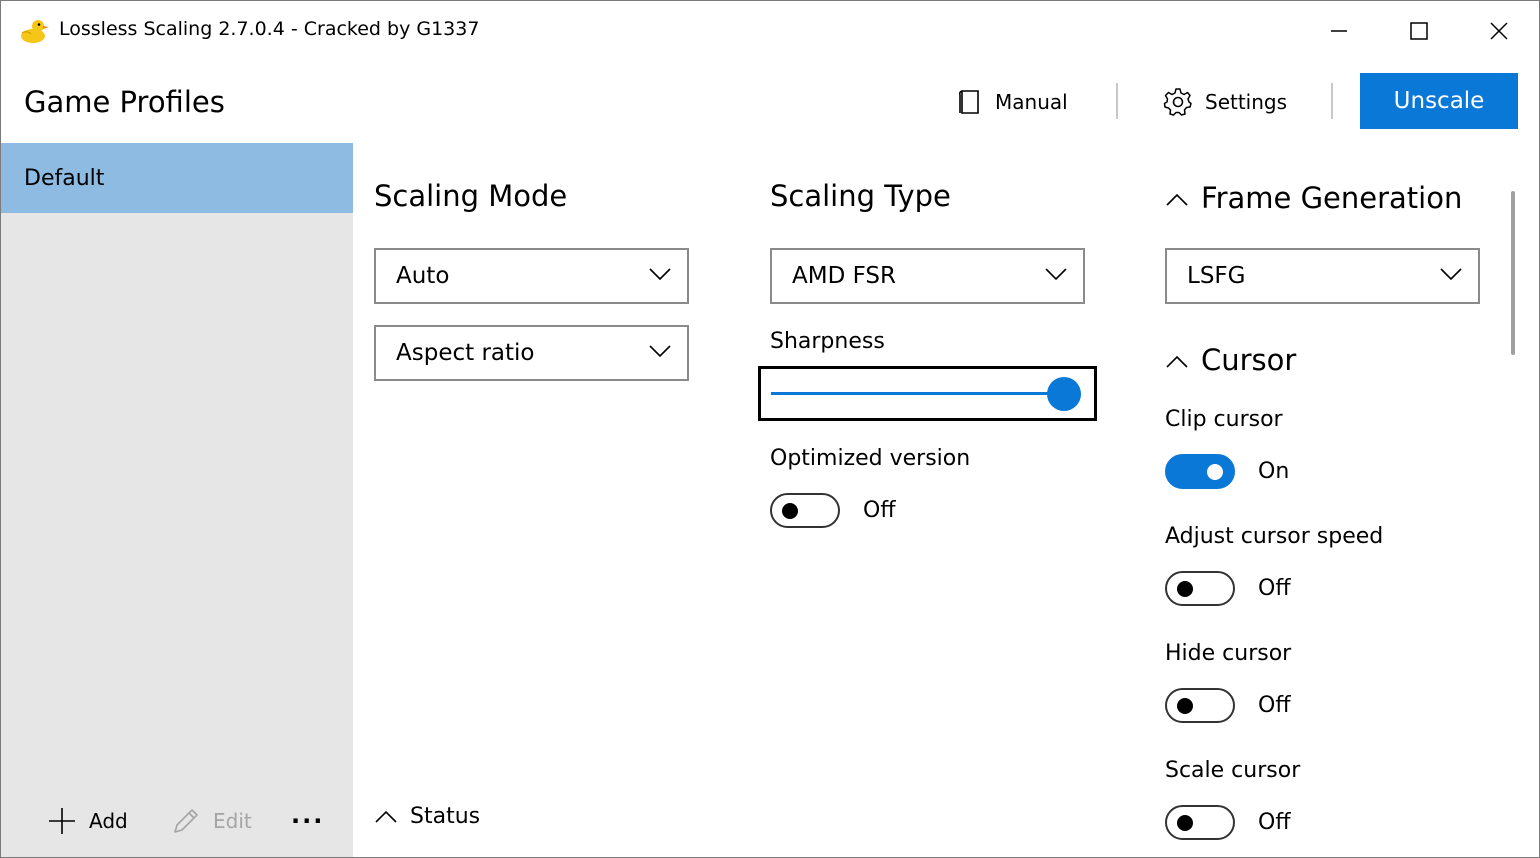 The image size is (1540, 858). I want to click on more-icon: ···, so click(308, 821).